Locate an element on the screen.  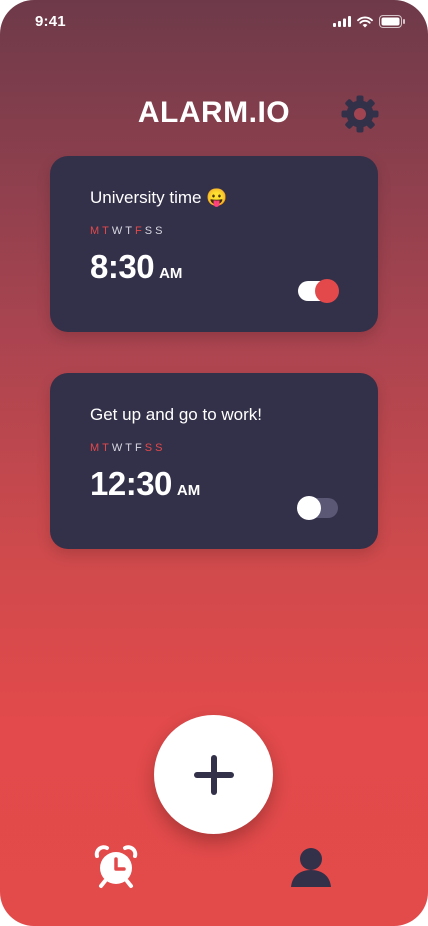
gear-icon is located at coordinates (360, 114).